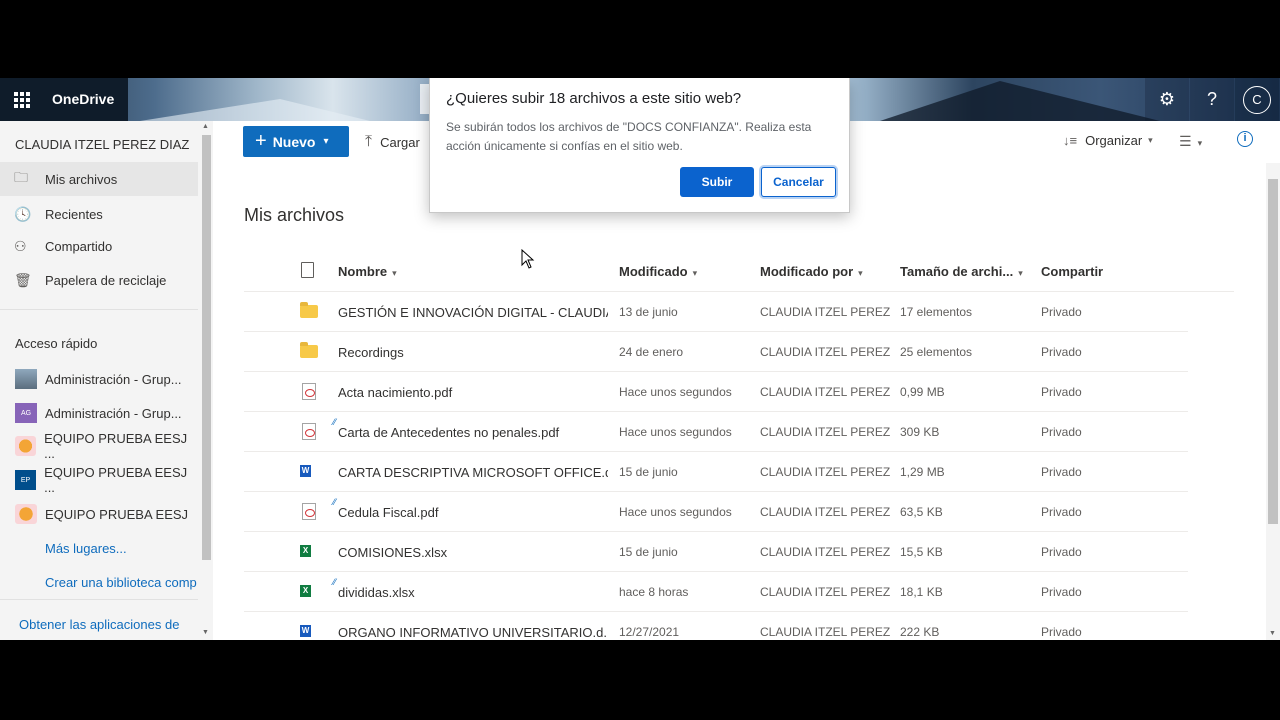 This screenshot has width=1280, height=720. What do you see at coordinates (717, 182) in the screenshot?
I see `confirm-upload-button: Subir` at bounding box center [717, 182].